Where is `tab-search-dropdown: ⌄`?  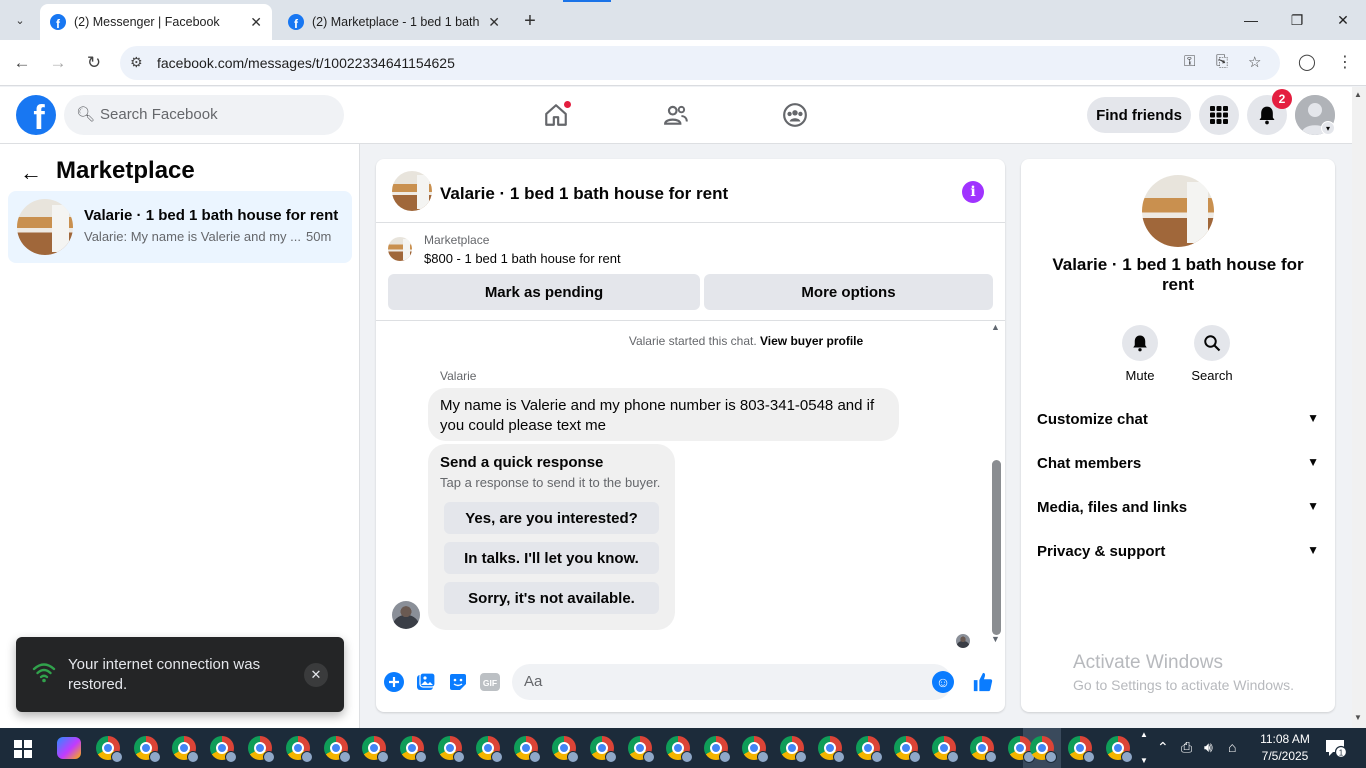 tab-search-dropdown: ⌄ is located at coordinates (20, 20).